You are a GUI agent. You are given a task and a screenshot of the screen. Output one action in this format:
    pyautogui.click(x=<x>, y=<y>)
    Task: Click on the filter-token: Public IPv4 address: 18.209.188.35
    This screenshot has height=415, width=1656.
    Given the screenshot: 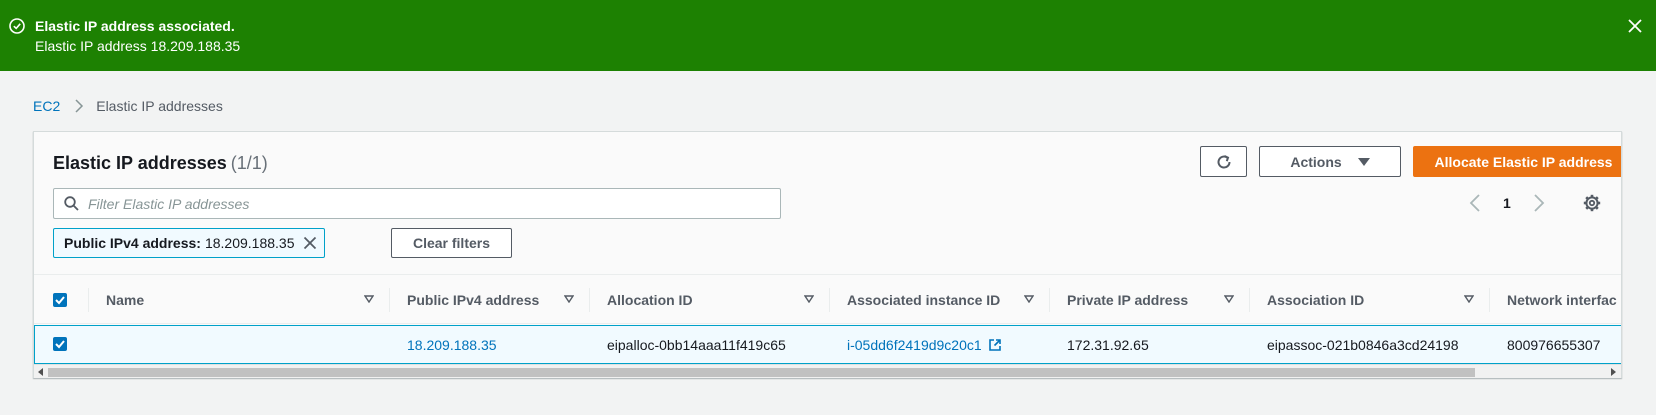 What is the action you would take?
    pyautogui.click(x=189, y=243)
    